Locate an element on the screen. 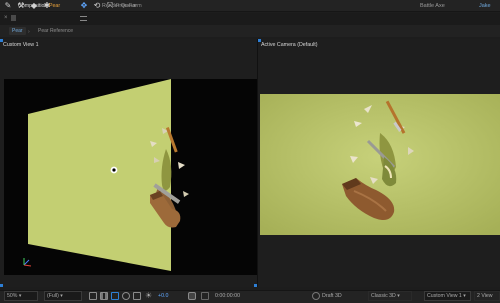 This screenshot has height=303, width=500. move-axis-icon: ✥ is located at coordinates (84, 6).